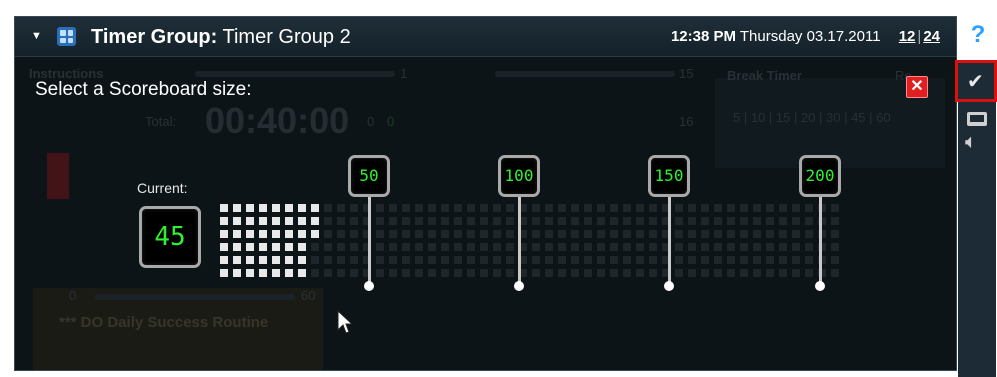 The height and width of the screenshot is (377, 997). Describe the element at coordinates (369, 241) in the screenshot. I see `size-50-stem` at that location.